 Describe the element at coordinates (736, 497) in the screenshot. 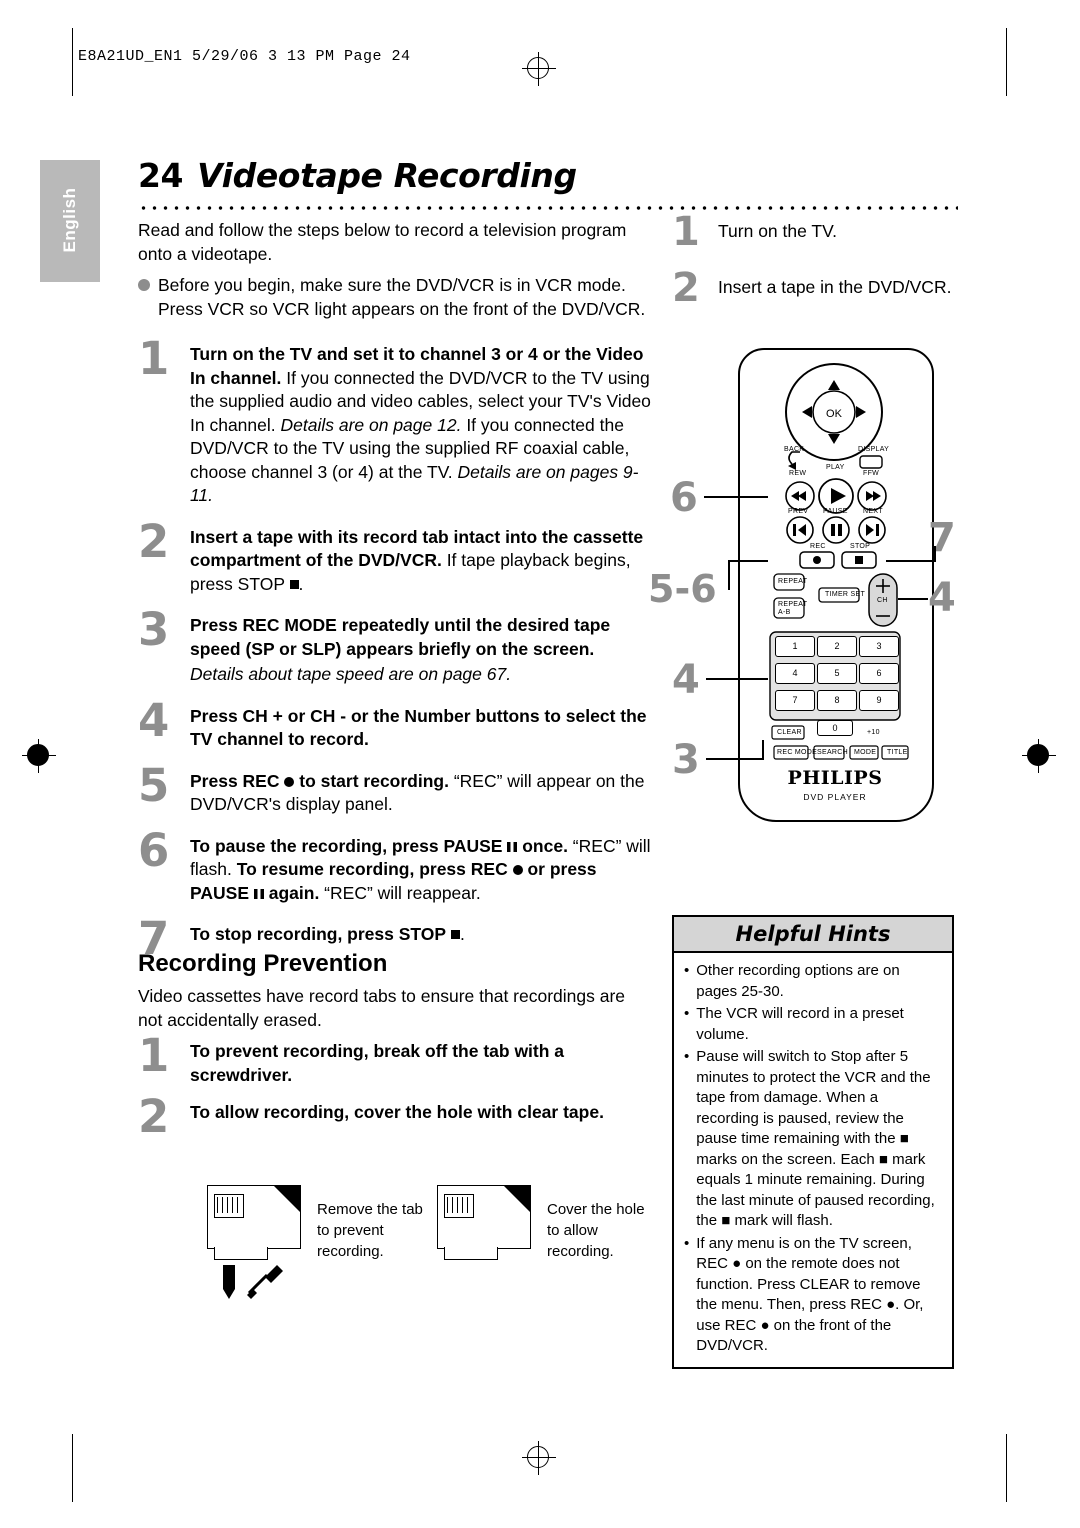

I see `callout-6-leader` at that location.